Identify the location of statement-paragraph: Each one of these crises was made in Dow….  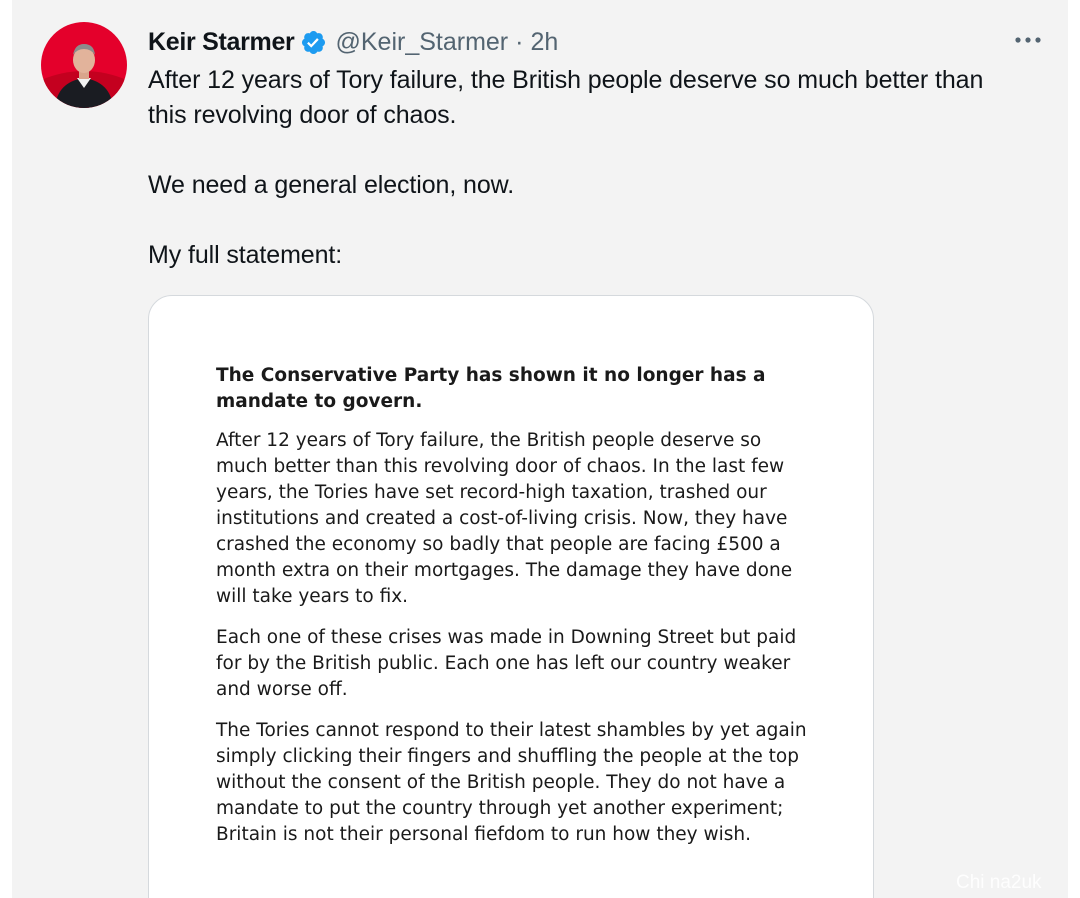
(506, 663).